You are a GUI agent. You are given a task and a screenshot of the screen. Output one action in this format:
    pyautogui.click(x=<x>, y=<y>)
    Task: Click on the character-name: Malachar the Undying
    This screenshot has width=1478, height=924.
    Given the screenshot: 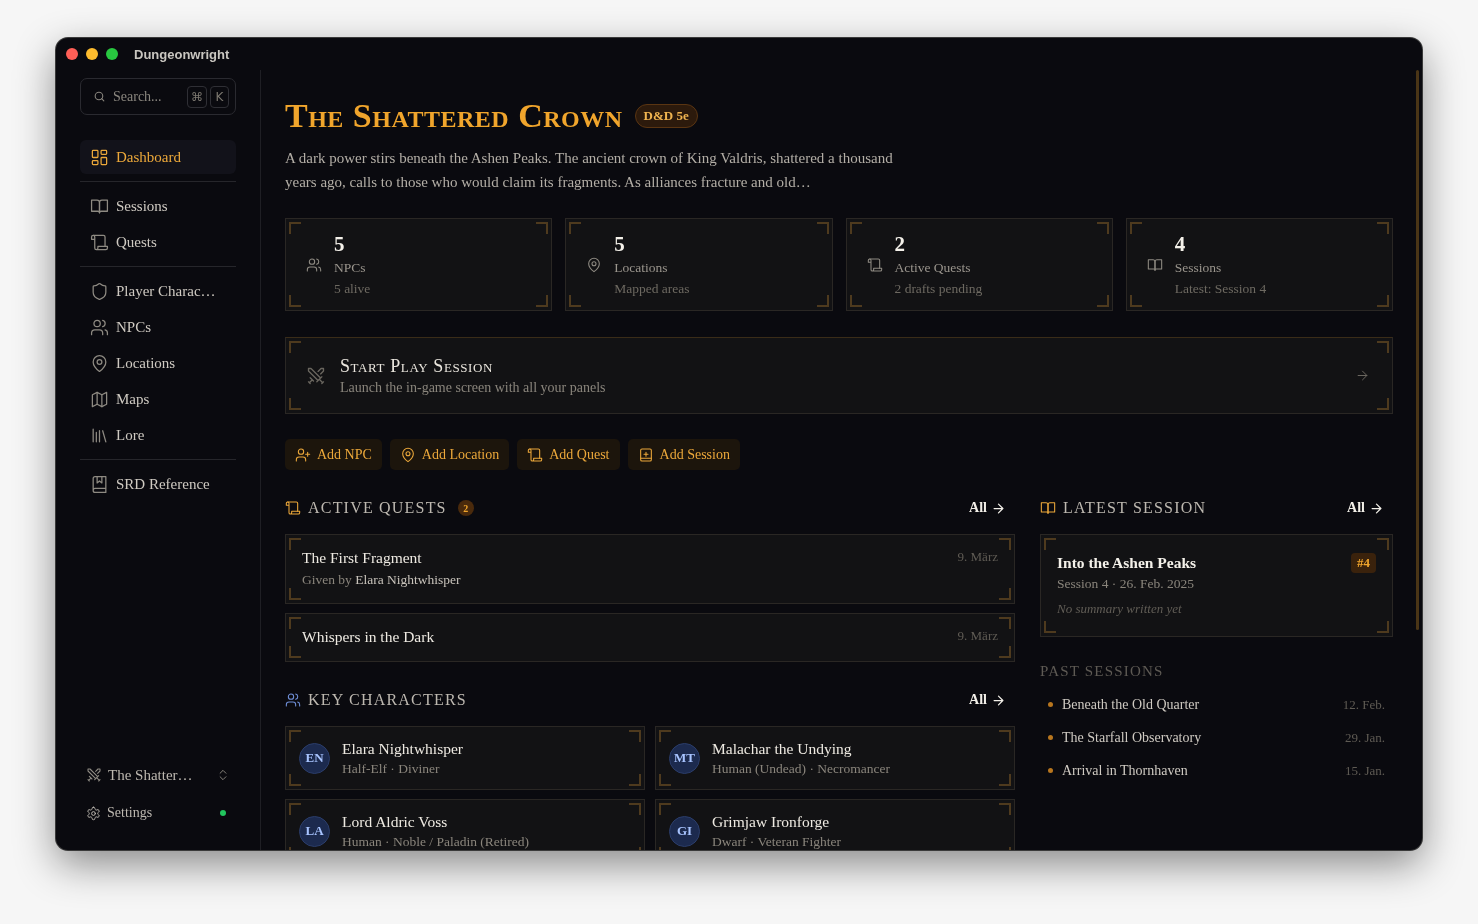 What is the action you would take?
    pyautogui.click(x=782, y=748)
    